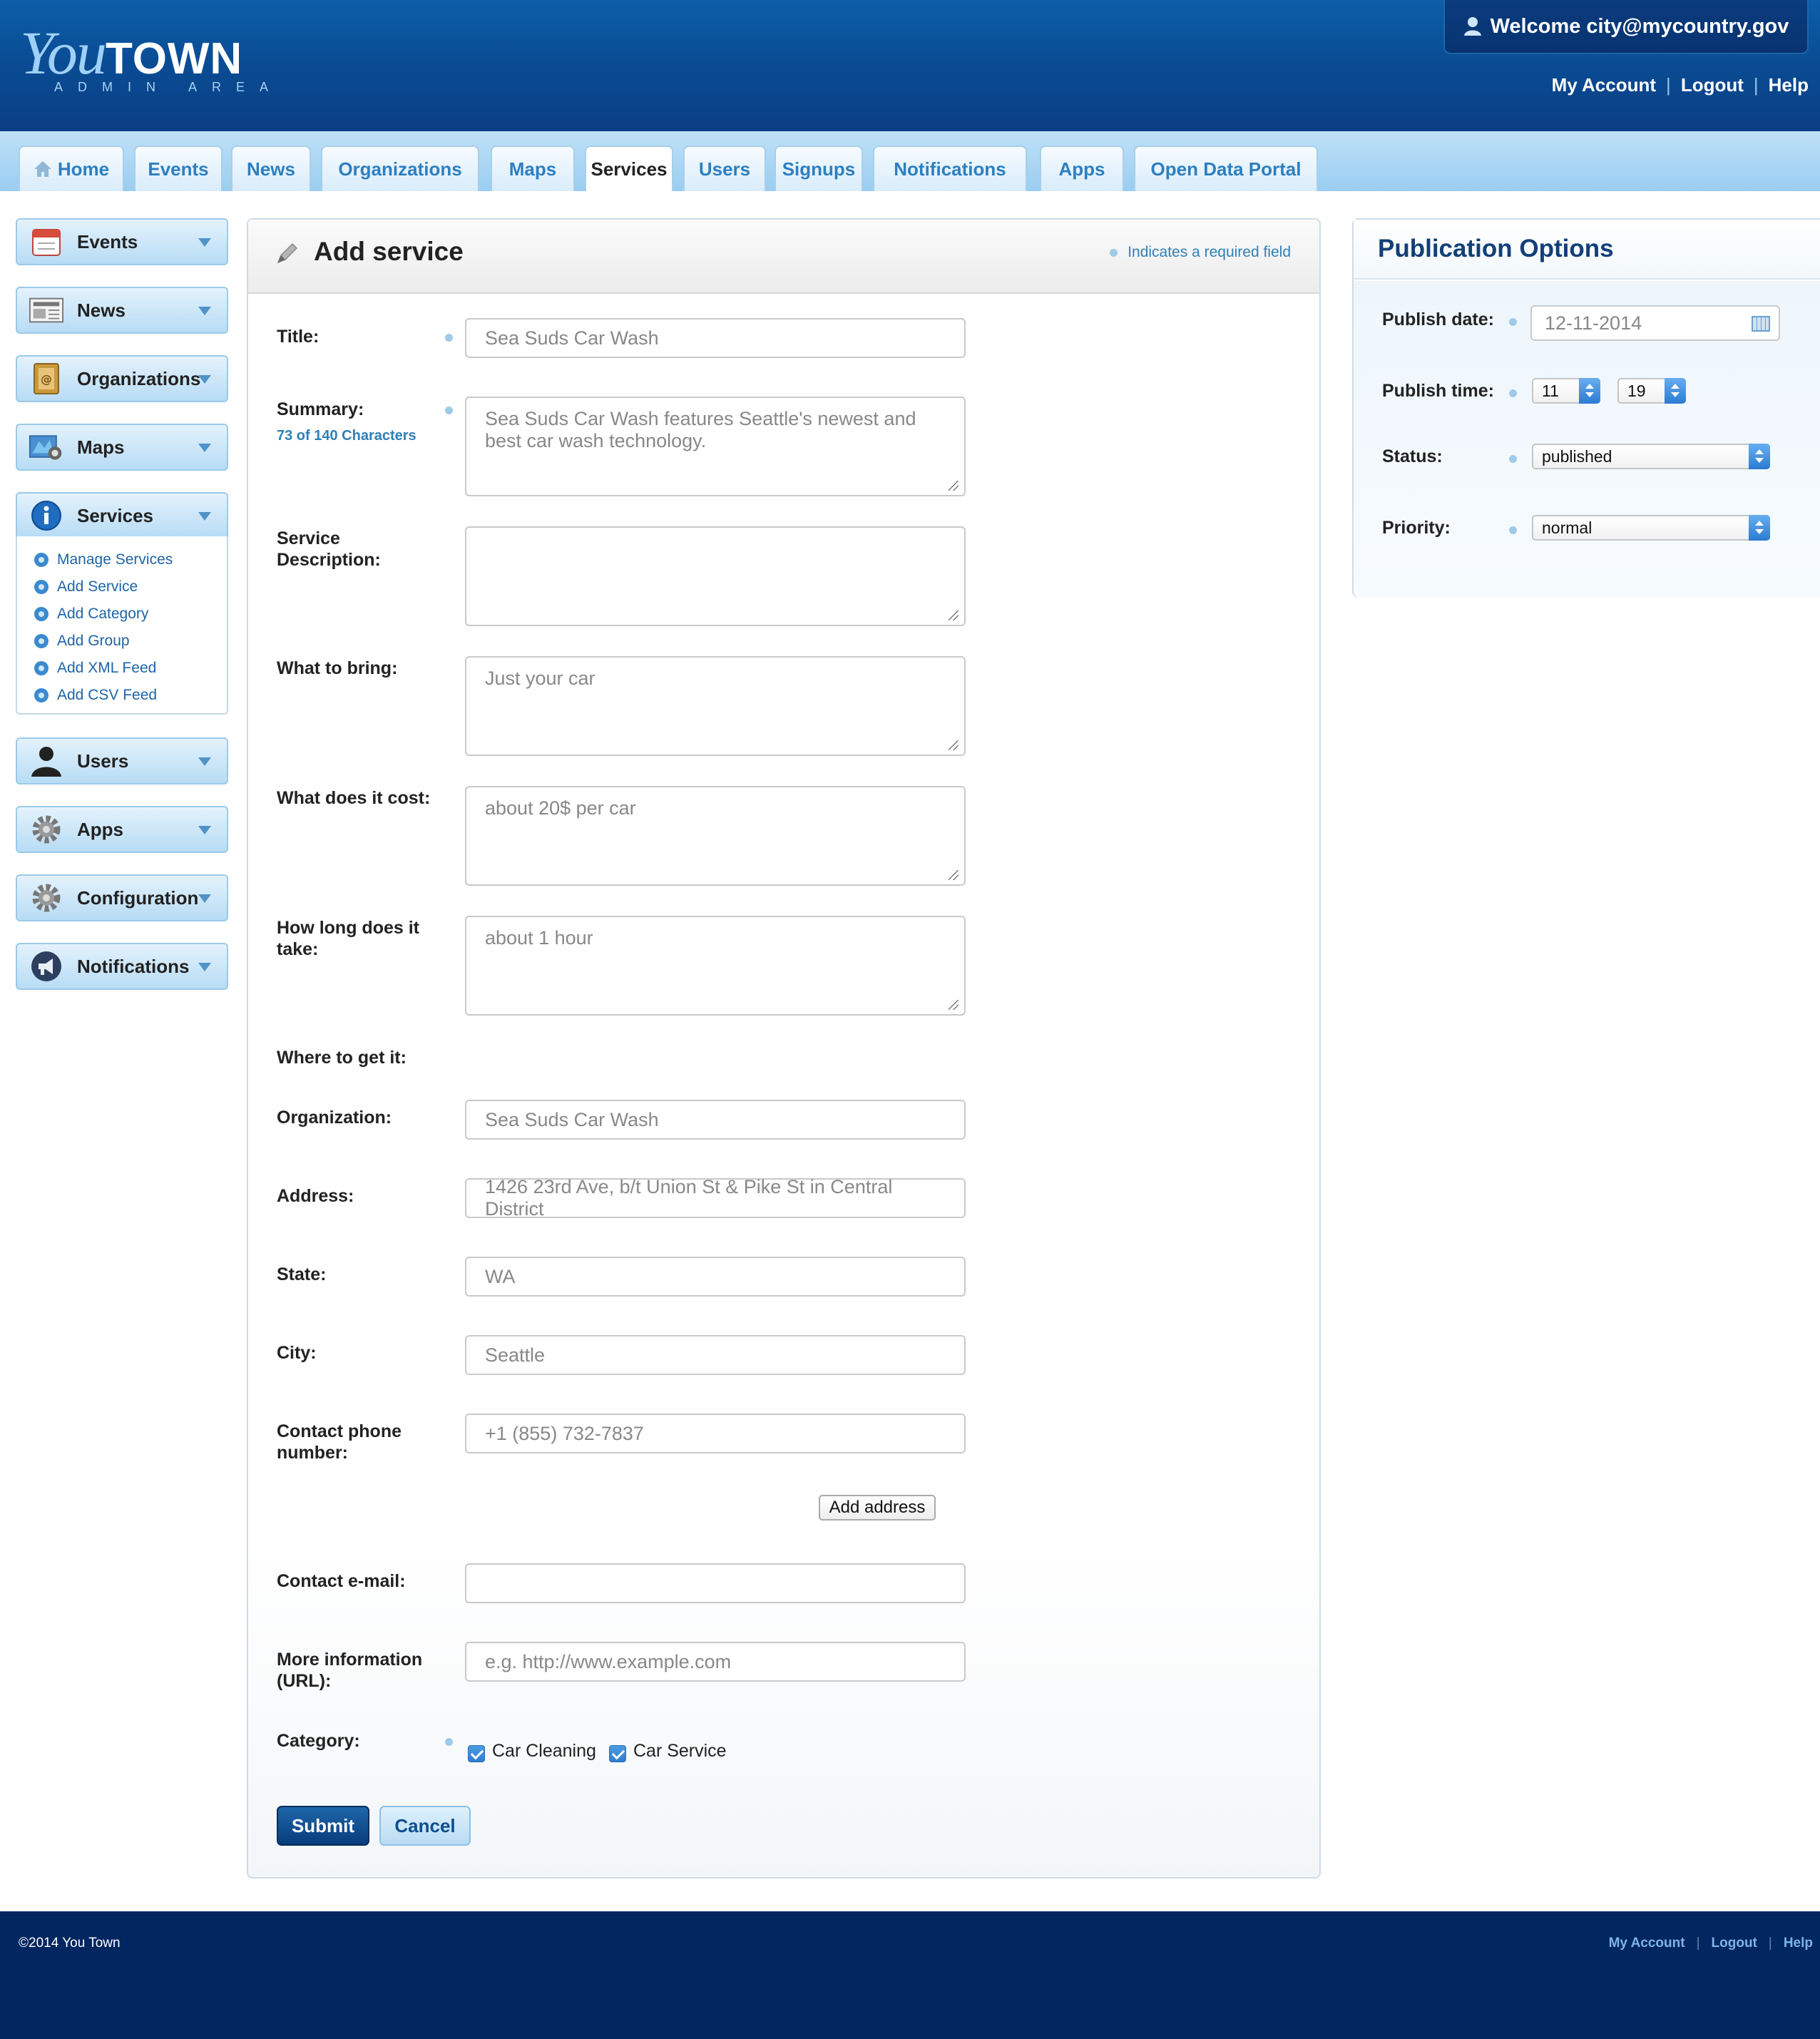 Image resolution: width=1820 pixels, height=2039 pixels. I want to click on sidebar-item-notifications: Notifications, so click(122, 966).